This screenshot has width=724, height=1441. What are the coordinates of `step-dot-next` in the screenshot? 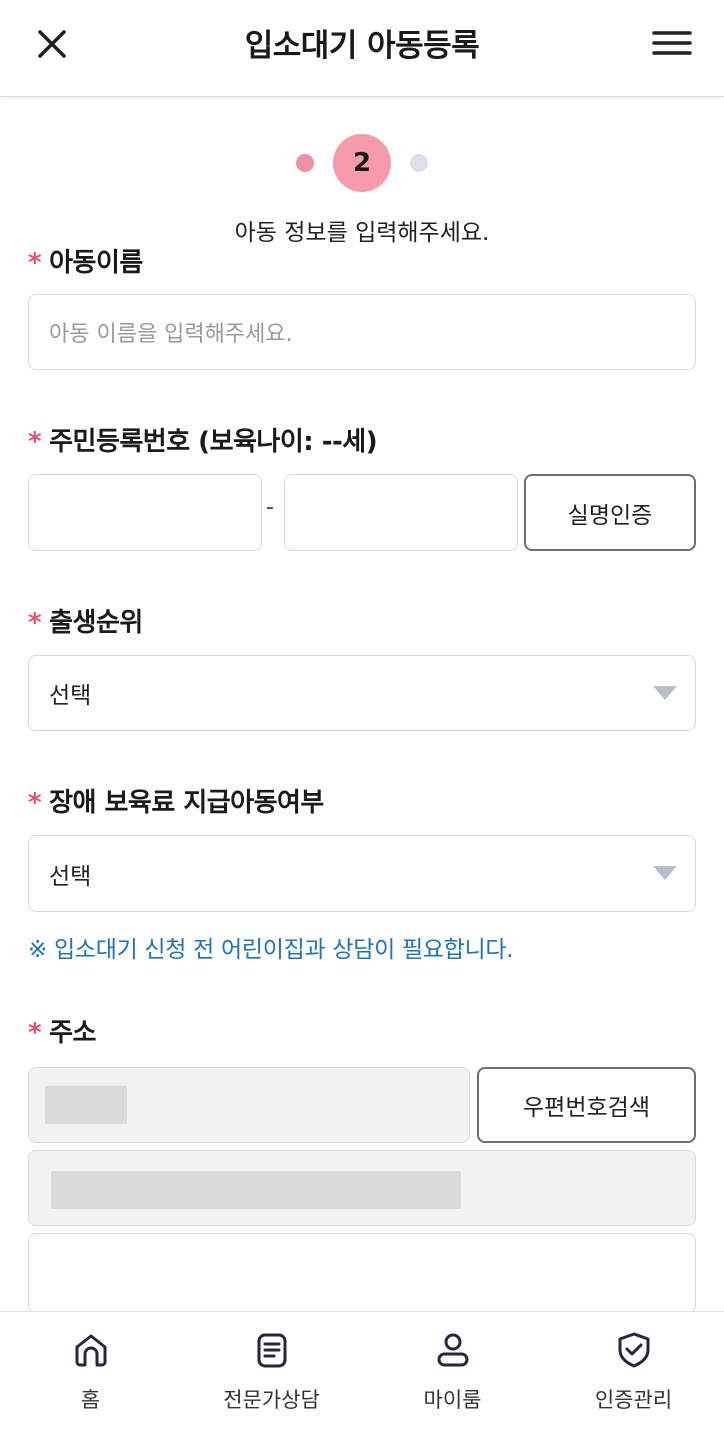 It's located at (419, 163).